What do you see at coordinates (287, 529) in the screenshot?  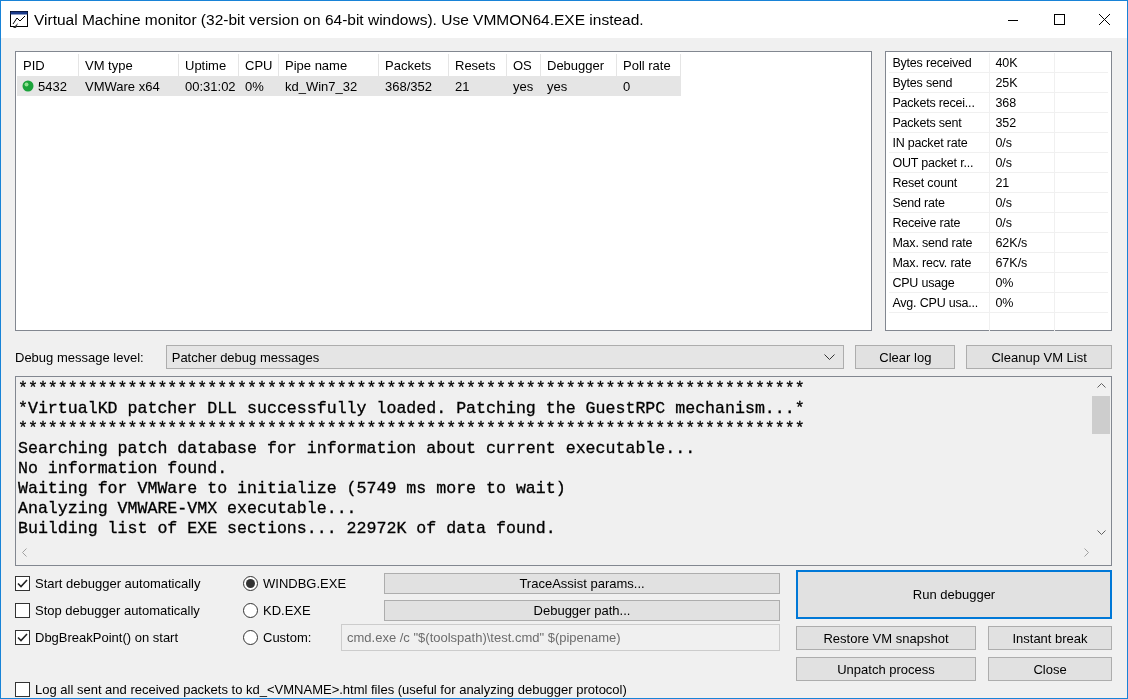 I see `log-line: Building list of EXE sections... 22972K of data found.` at bounding box center [287, 529].